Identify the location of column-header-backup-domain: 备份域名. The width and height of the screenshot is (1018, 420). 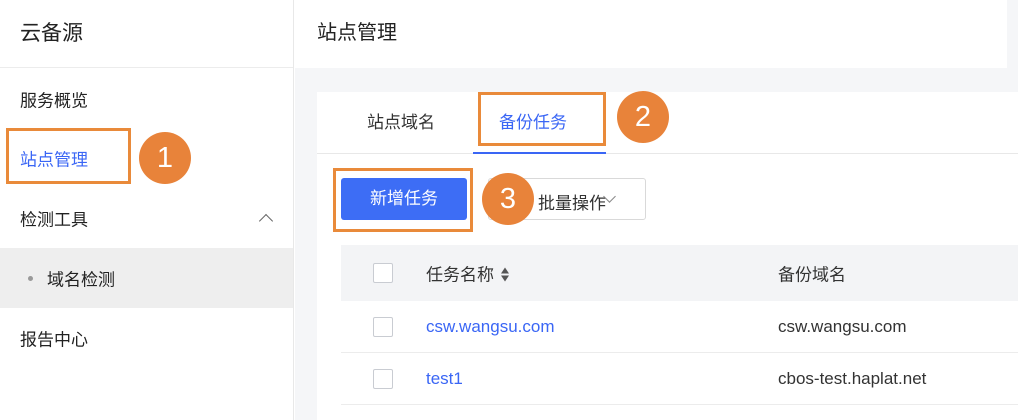
(812, 275).